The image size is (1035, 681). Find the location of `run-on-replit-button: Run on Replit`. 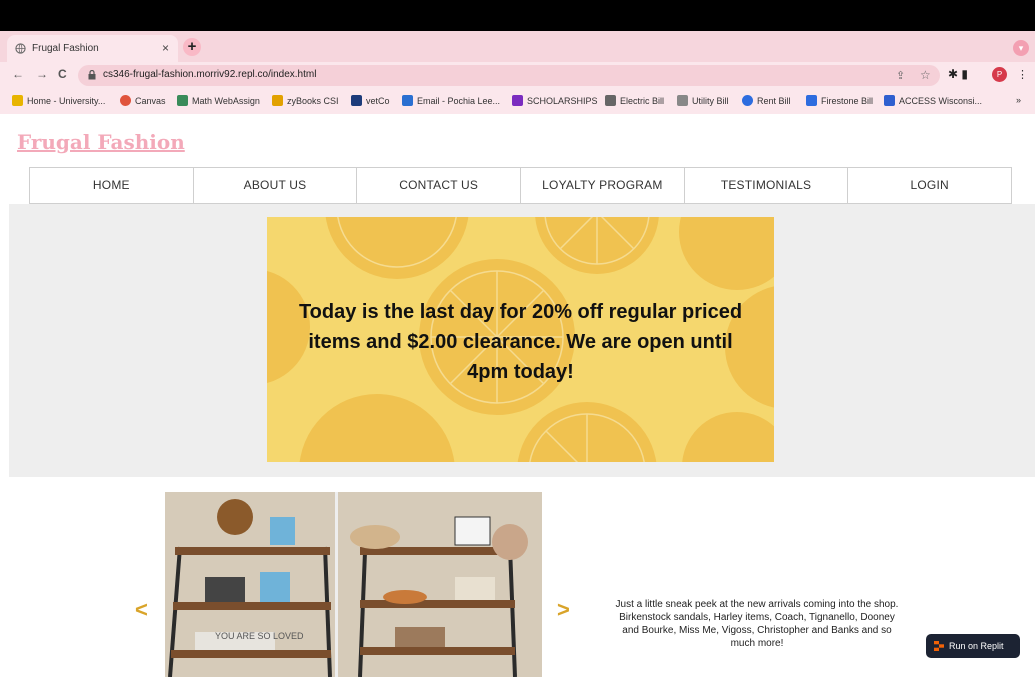

run-on-replit-button: Run on Replit is located at coordinates (973, 646).